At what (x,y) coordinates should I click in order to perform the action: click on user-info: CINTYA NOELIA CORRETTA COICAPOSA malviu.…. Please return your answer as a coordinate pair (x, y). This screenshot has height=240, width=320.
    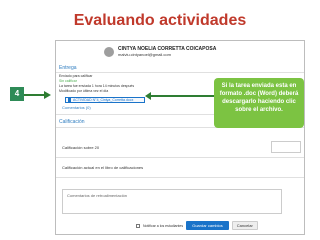
    Looking at the image, I should click on (167, 52).